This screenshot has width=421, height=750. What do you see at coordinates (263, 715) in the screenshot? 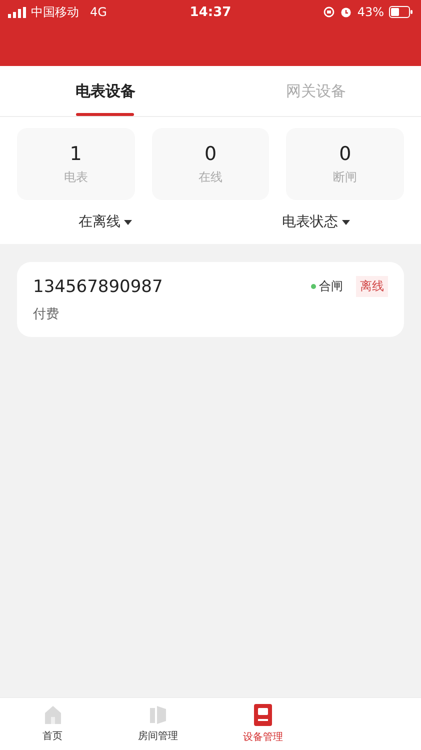
I see `meter-icon` at bounding box center [263, 715].